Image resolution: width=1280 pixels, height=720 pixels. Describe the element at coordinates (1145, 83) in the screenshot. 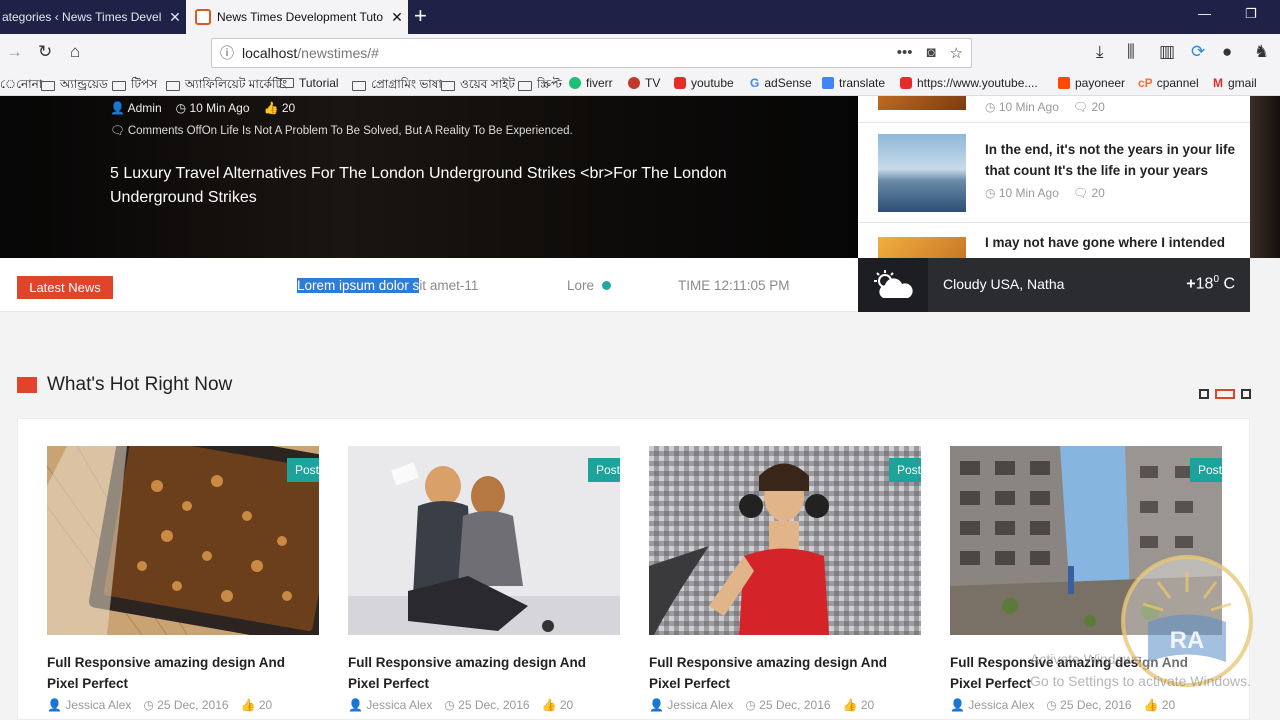

I see `cpanel-icon: cP` at that location.